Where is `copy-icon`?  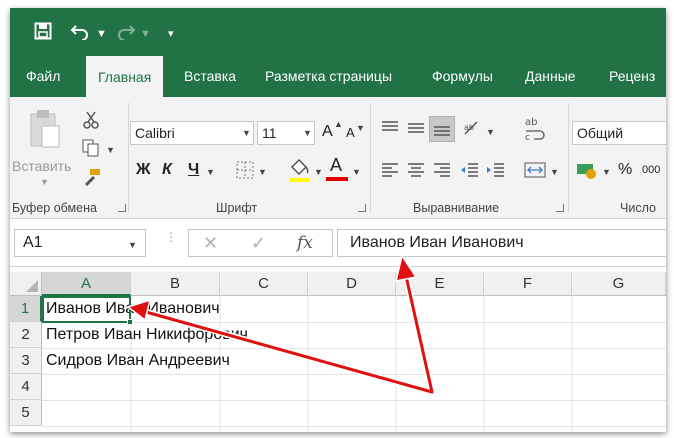
copy-icon is located at coordinates (91, 148).